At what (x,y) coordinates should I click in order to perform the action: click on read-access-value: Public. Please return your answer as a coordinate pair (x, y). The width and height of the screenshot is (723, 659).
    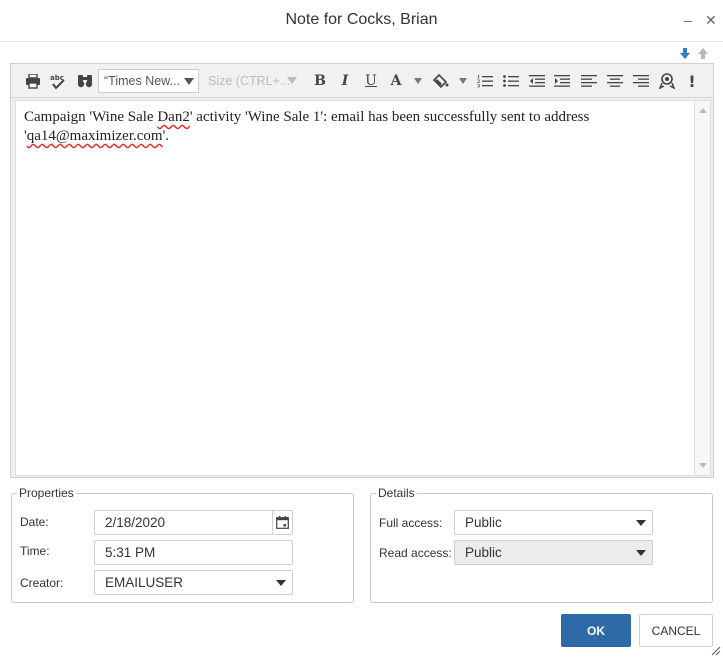
    Looking at the image, I should click on (483, 552).